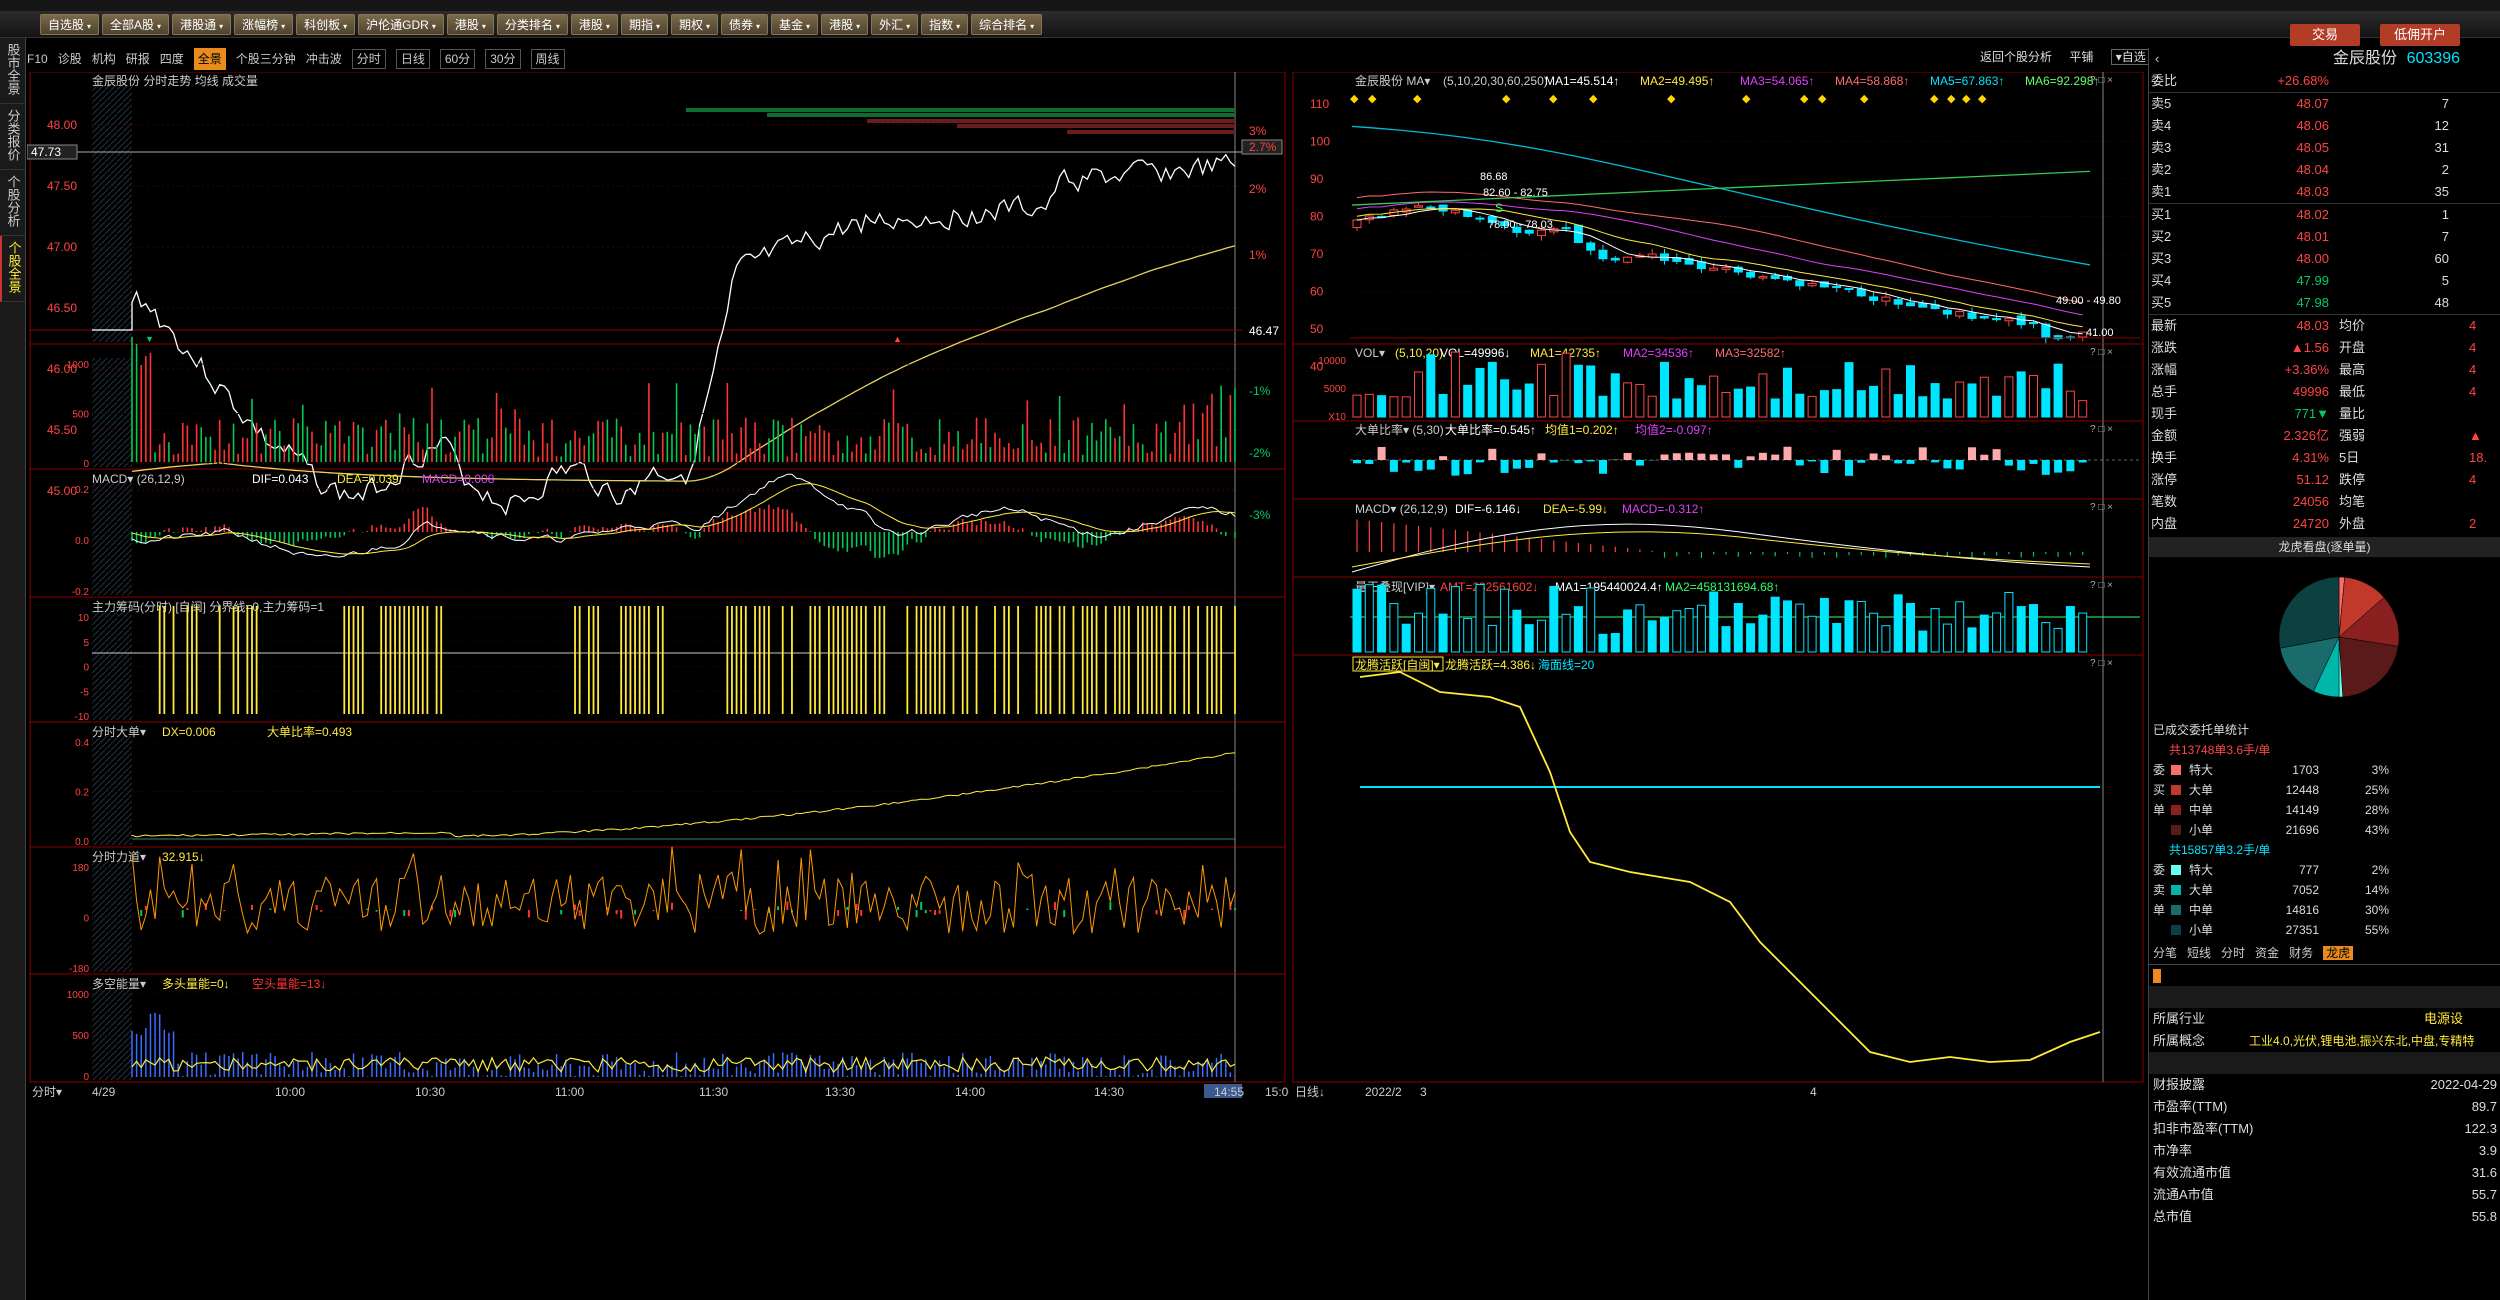 This screenshot has height=1300, width=2500. I want to click on back-arrow-icon: ‹, so click(2157, 59).